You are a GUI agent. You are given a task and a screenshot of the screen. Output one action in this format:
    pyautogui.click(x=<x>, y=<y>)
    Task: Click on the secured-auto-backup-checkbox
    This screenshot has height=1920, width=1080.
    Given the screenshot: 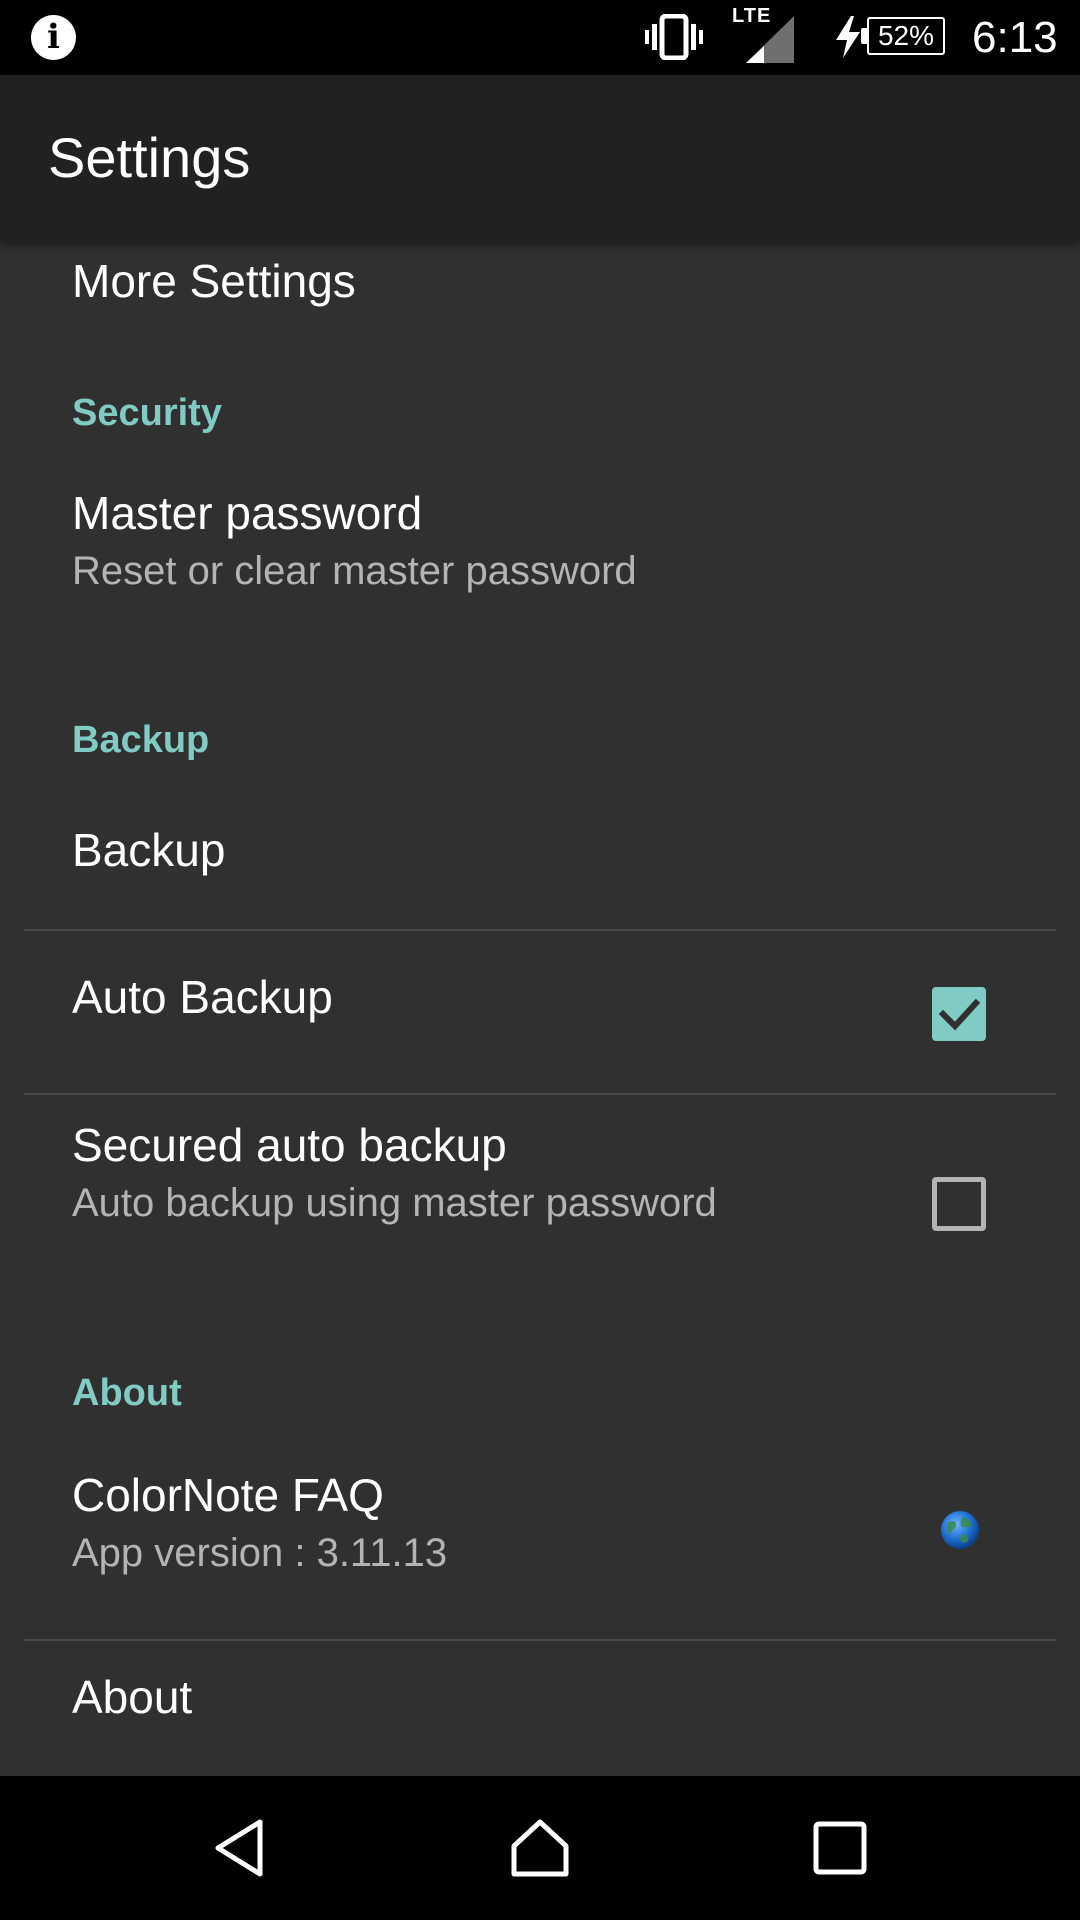 What is the action you would take?
    pyautogui.click(x=959, y=1204)
    